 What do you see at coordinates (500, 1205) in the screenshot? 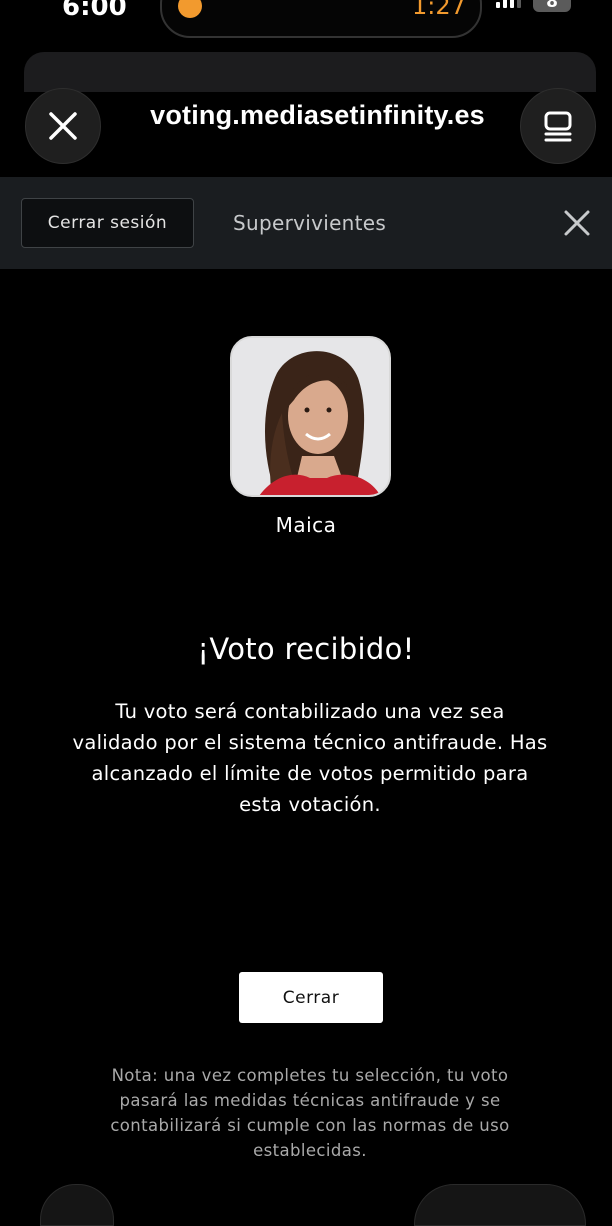
I see `toolbar-pill` at bounding box center [500, 1205].